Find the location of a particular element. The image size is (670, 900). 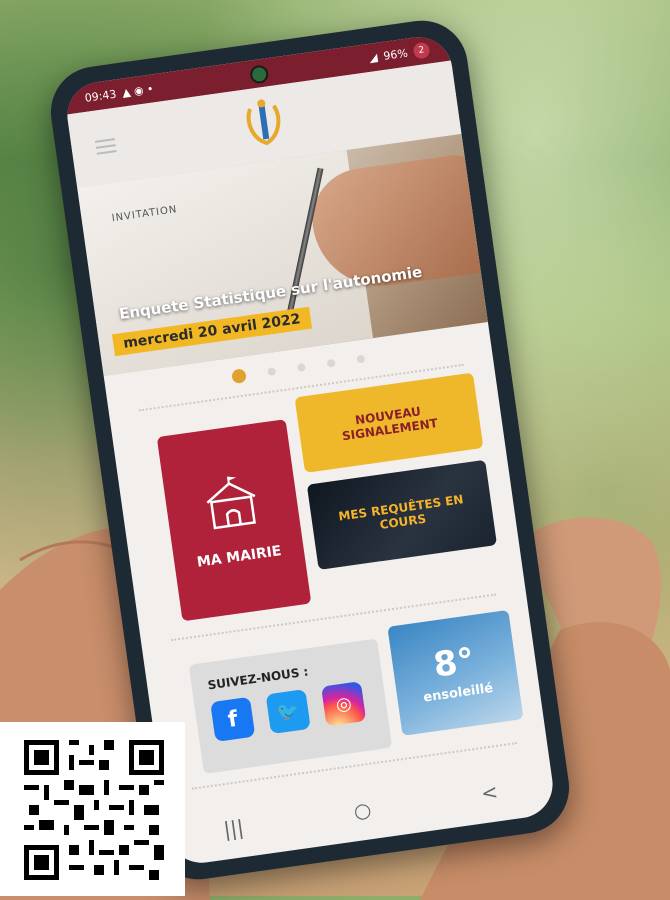

signalement-label: NOUVEAU SIGNALEMENT is located at coordinates (390, 424).